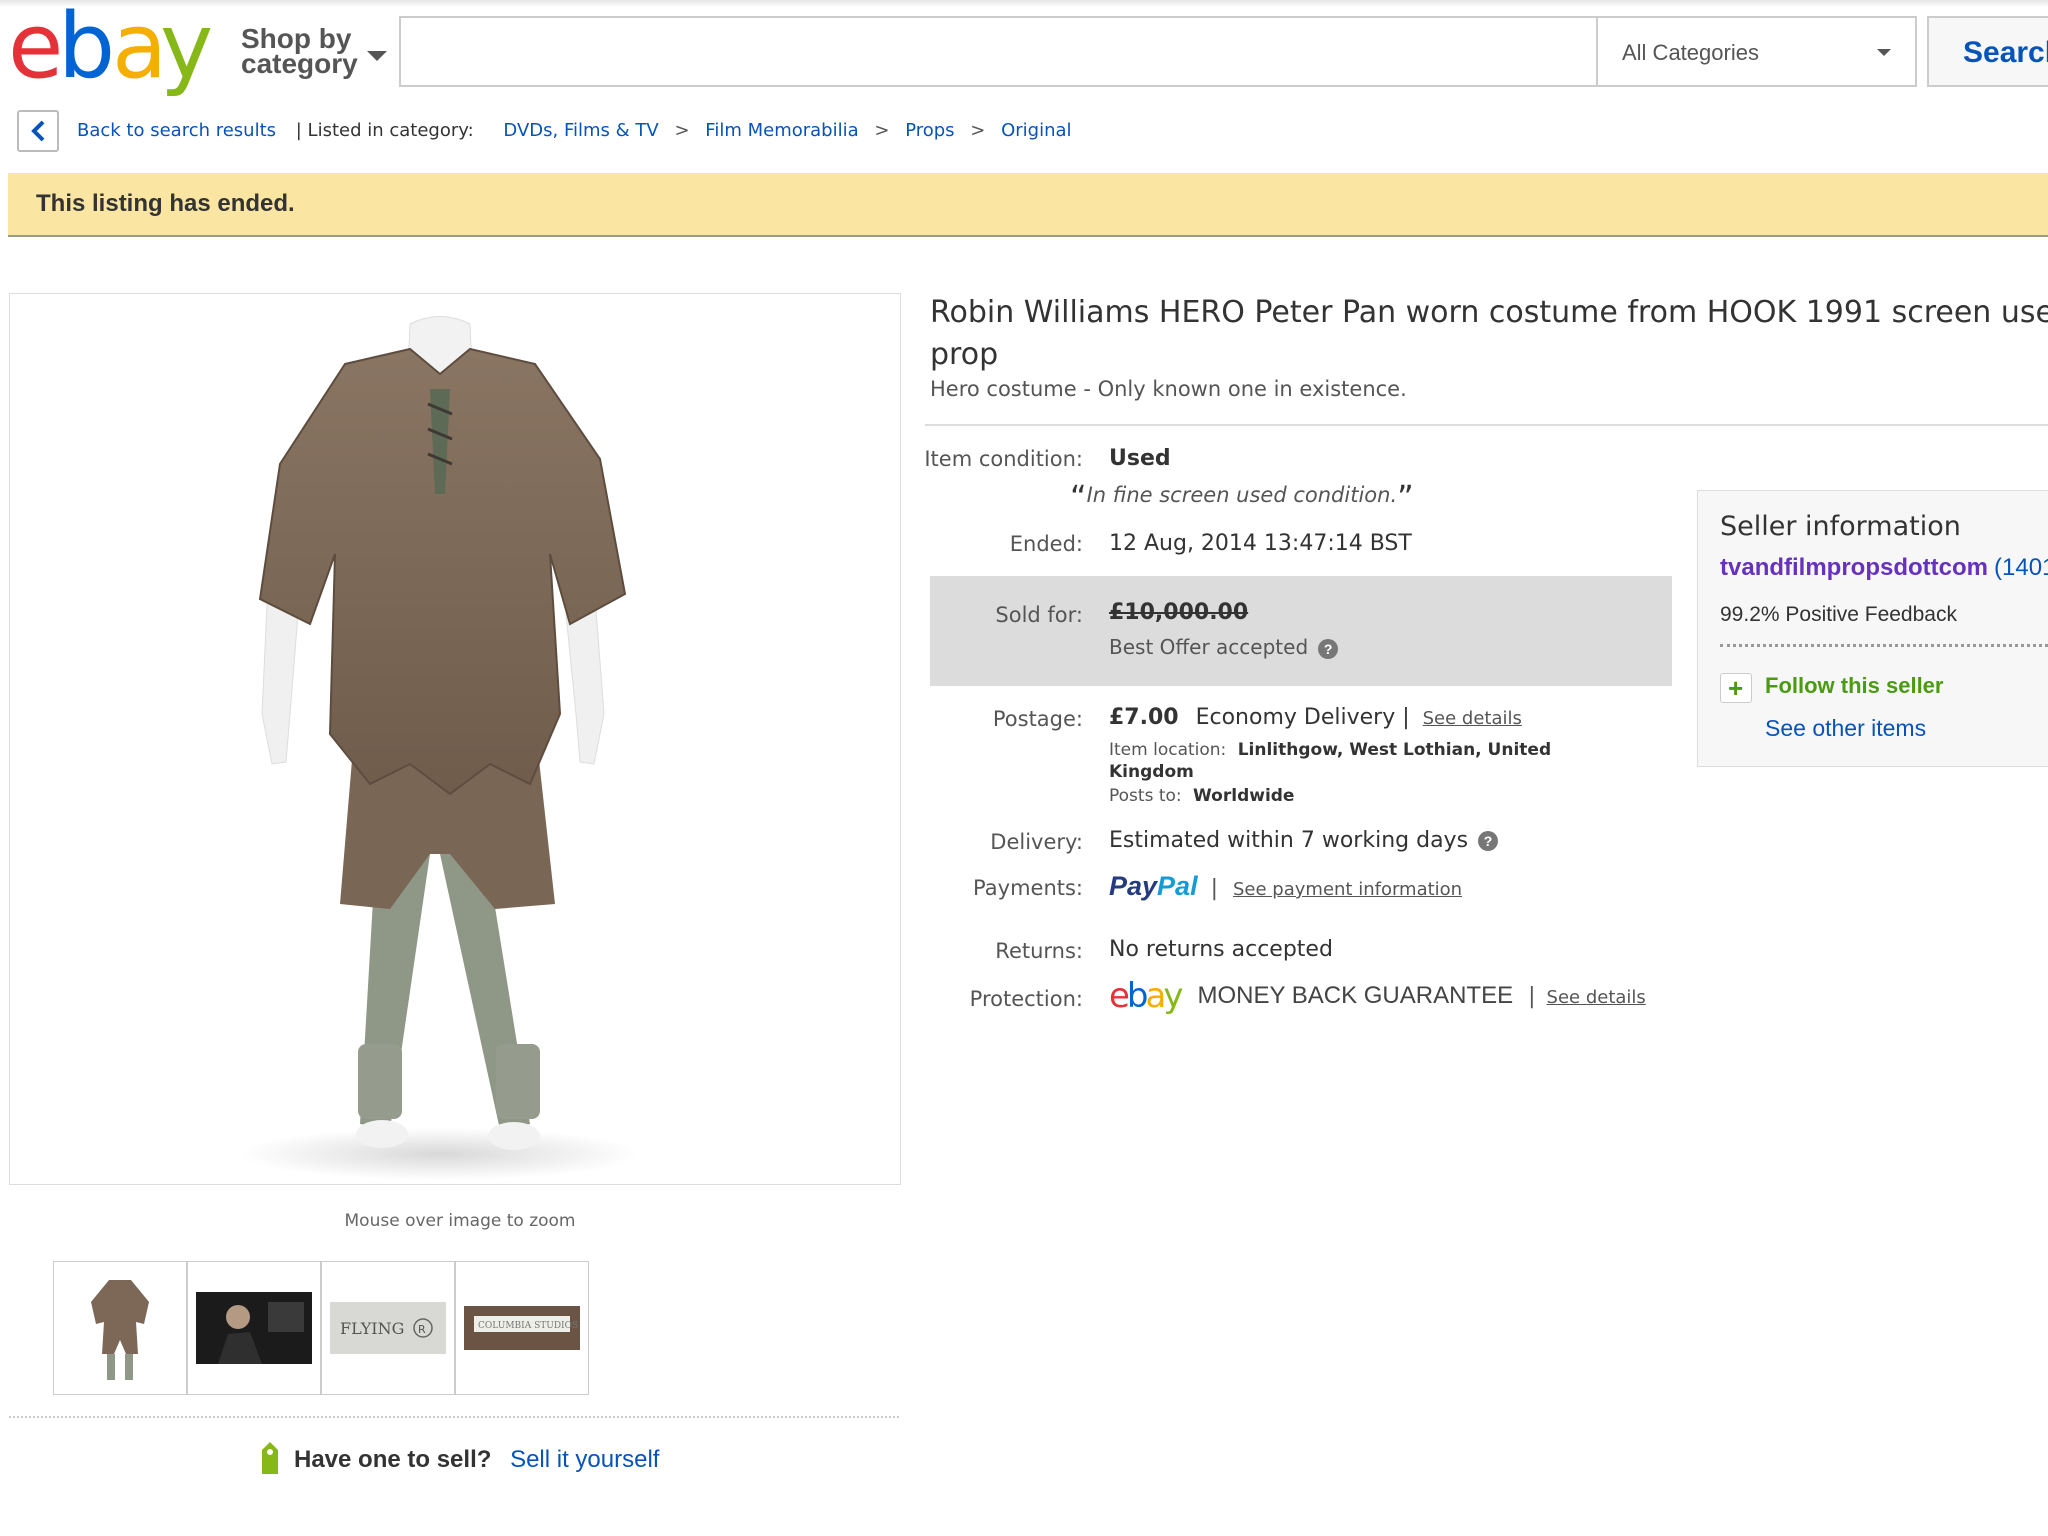 This screenshot has height=1536, width=2048. Describe the element at coordinates (781, 130) in the screenshot. I see `breadcrumb-item-film-memorabilia: Film Memorabilia` at that location.